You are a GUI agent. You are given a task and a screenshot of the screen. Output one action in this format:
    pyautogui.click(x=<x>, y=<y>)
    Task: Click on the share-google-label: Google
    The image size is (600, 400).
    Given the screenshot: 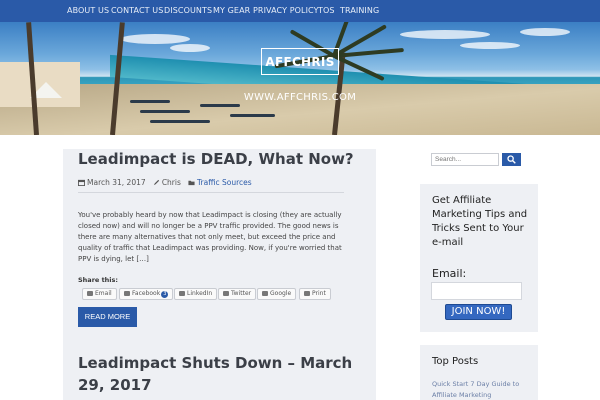 What is the action you would take?
    pyautogui.click(x=281, y=293)
    